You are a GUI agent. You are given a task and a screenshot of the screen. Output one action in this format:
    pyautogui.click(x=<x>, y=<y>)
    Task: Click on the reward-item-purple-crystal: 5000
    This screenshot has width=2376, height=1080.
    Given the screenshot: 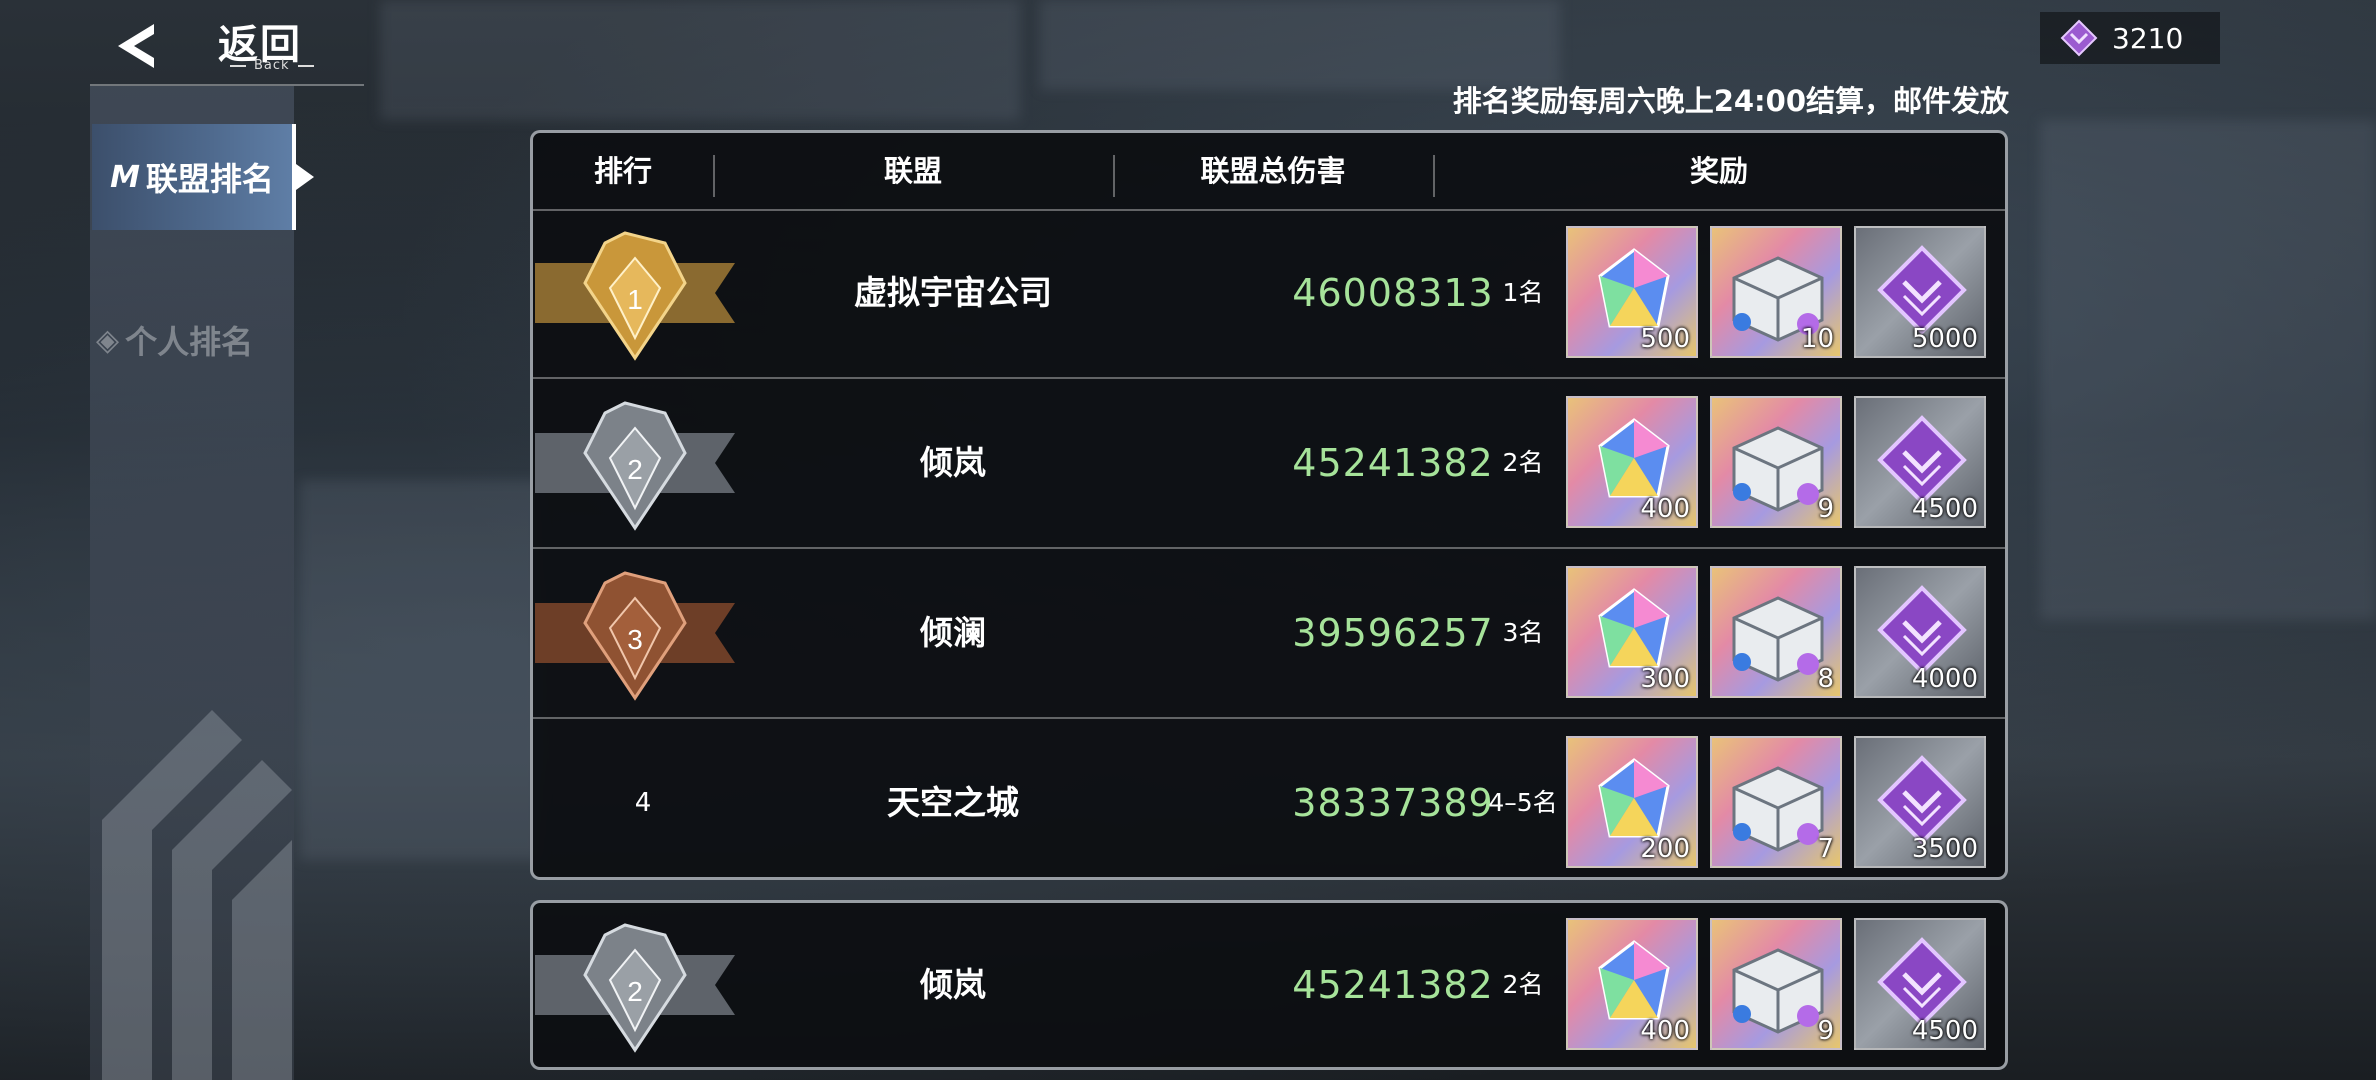 What is the action you would take?
    pyautogui.click(x=1920, y=292)
    